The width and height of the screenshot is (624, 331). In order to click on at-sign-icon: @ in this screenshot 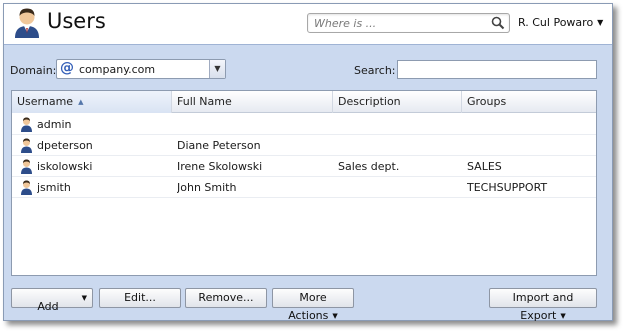, I will do `click(67, 68)`.